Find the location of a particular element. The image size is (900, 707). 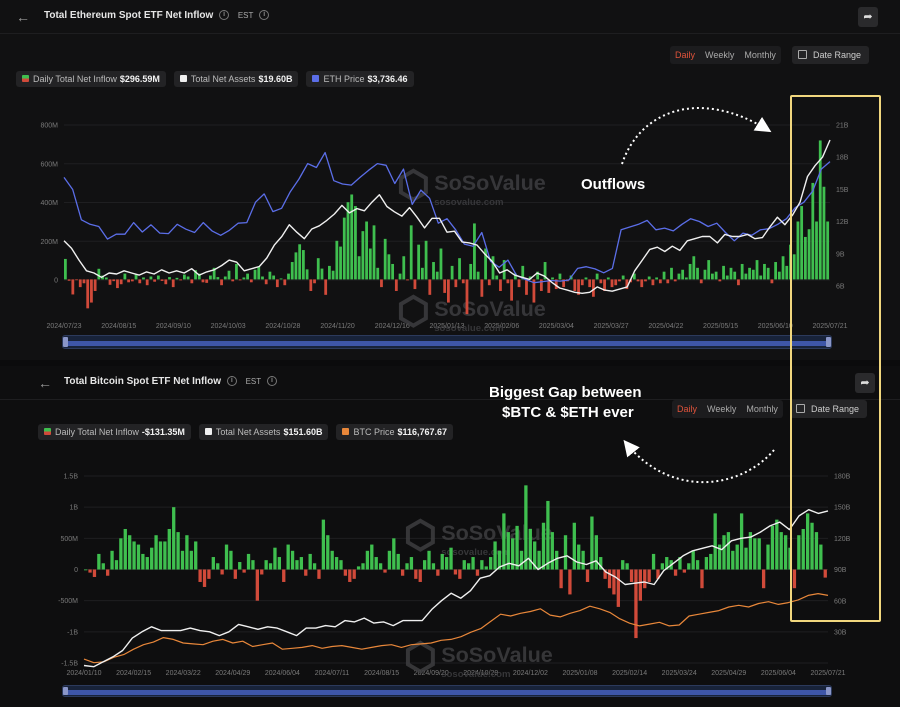

y-left-tick: 500M is located at coordinates (69, 539).